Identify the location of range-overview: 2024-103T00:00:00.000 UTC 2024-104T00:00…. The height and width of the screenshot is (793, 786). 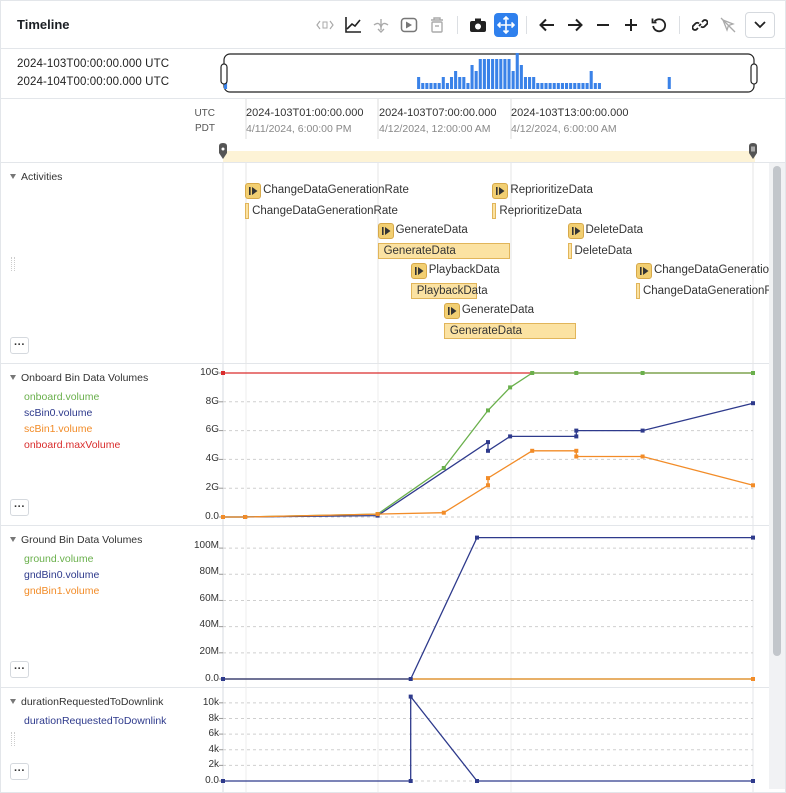
(393, 74).